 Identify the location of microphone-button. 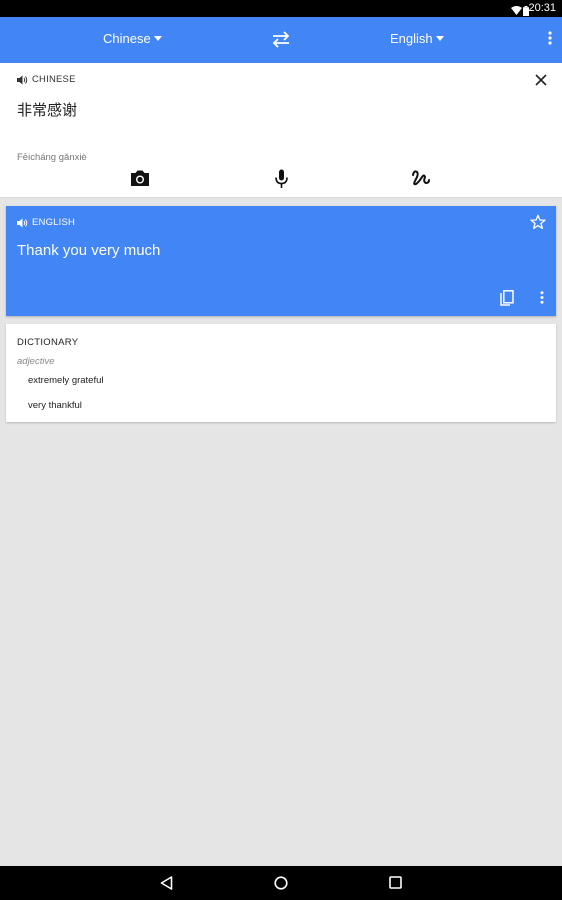
(281, 181).